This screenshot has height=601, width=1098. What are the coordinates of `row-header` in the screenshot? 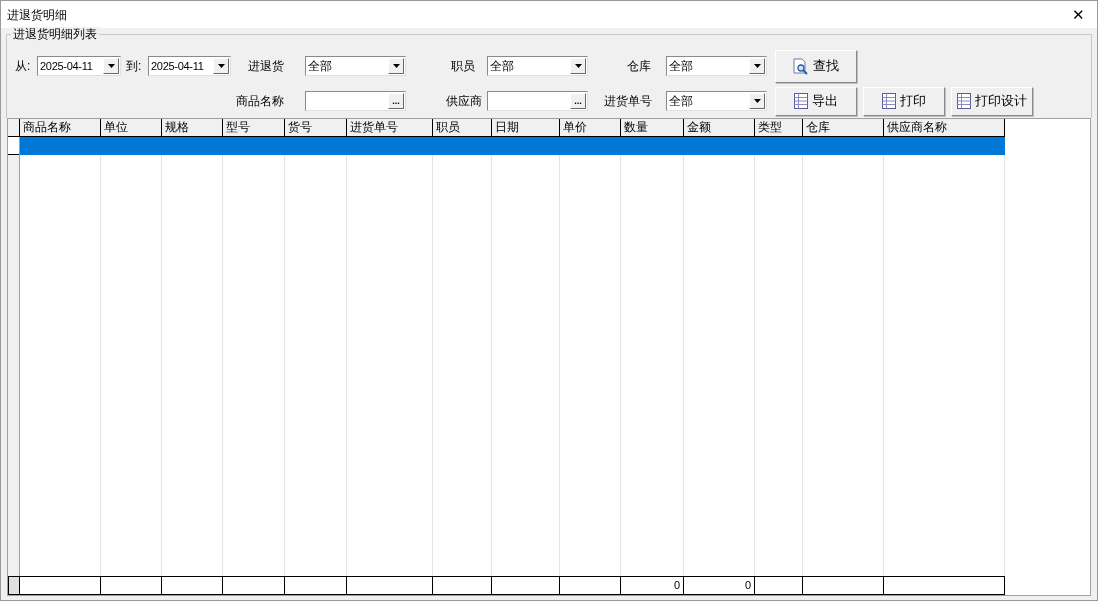 It's located at (13, 146).